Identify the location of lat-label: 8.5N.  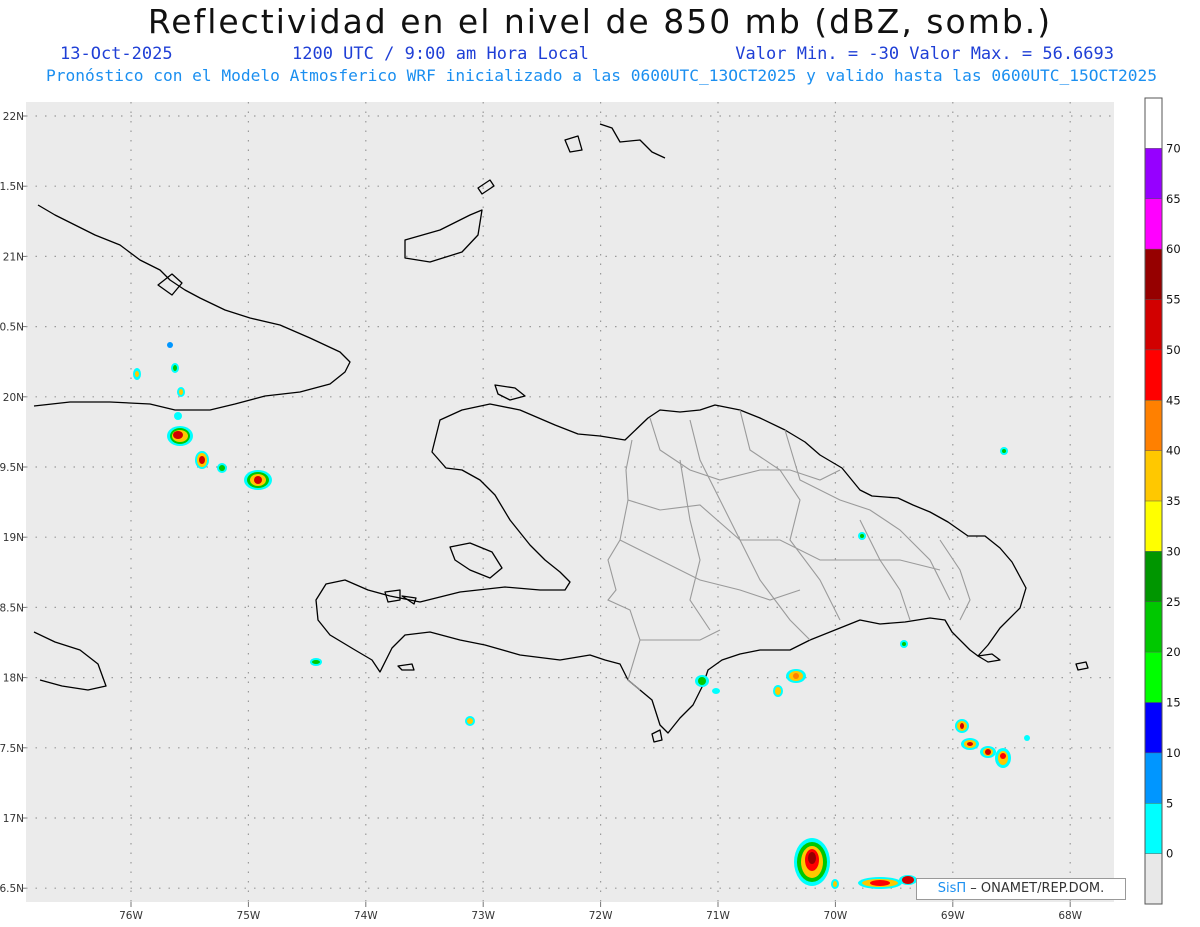
(12, 608).